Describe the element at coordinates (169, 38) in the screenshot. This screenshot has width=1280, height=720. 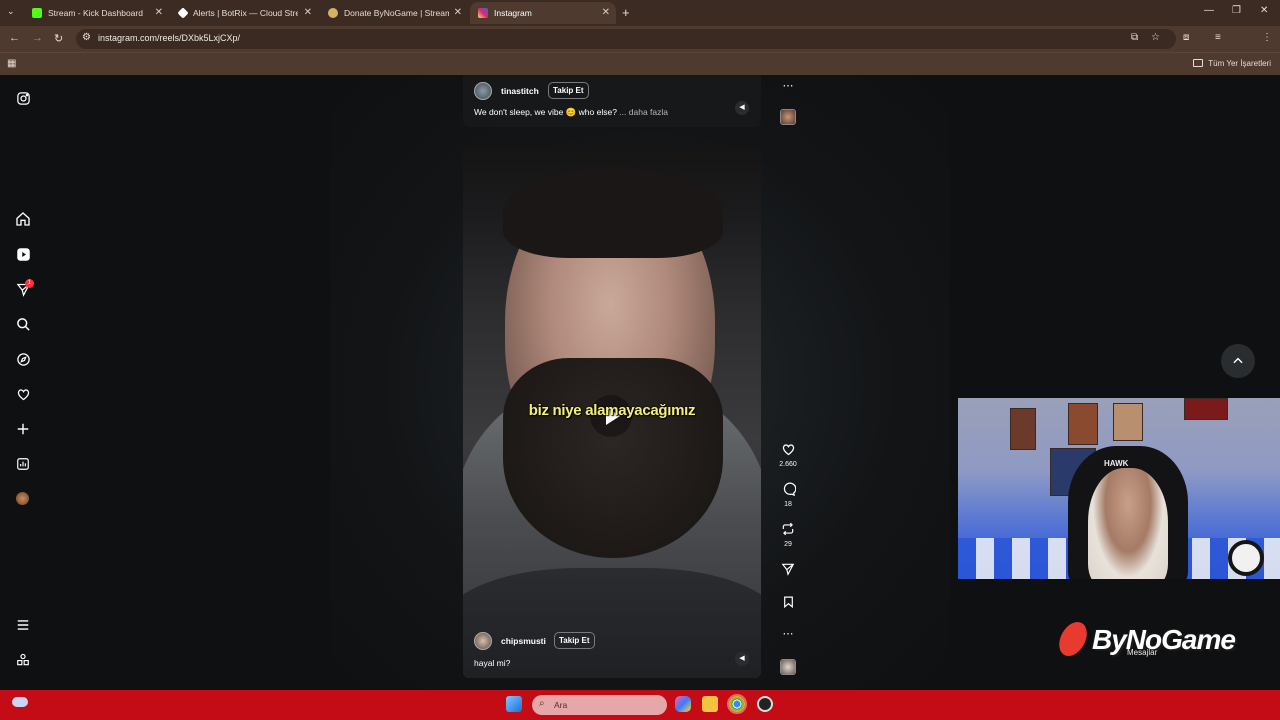
I see `url-text: instagram.com/reels/DXbk5LxjCXp/` at that location.